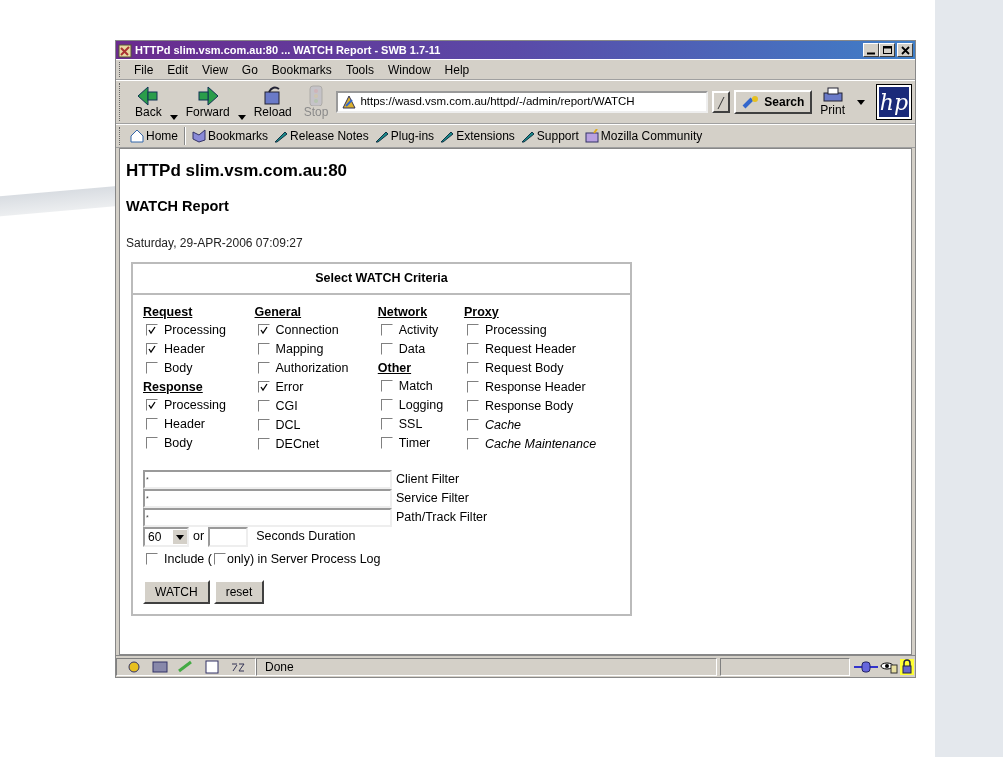 The height and width of the screenshot is (757, 1003). What do you see at coordinates (381, 279) in the screenshot?
I see `panel-title: Select WATCH Criteria` at bounding box center [381, 279].